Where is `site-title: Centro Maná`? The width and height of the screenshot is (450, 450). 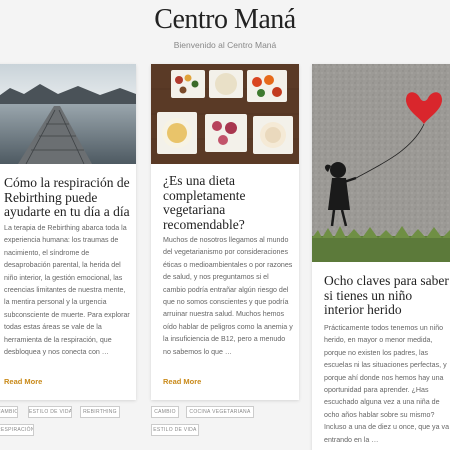 site-title: Centro Maná is located at coordinates (225, 20).